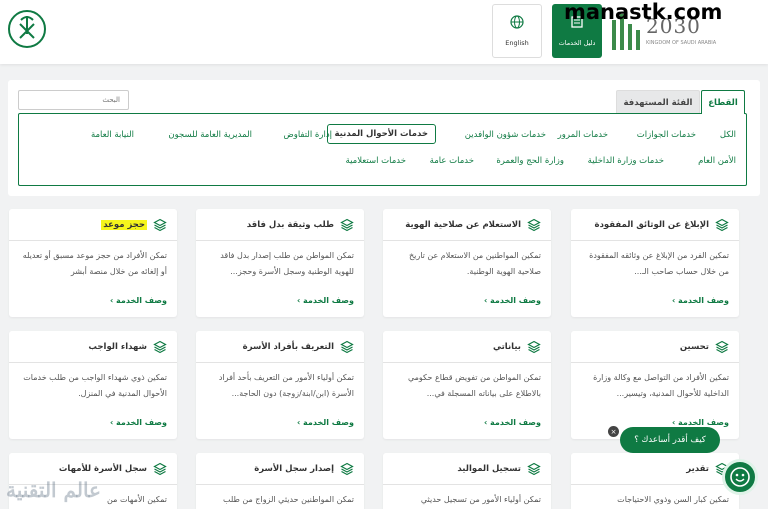 The height and width of the screenshot is (509, 768). I want to click on services-guide-label: دليل الخدمات, so click(577, 43).